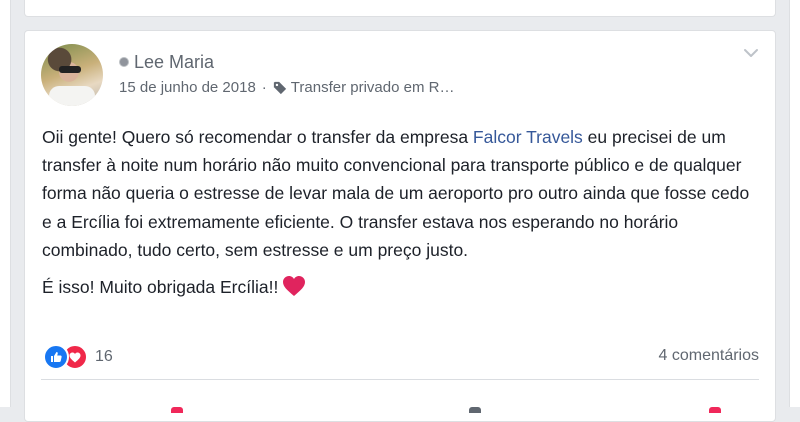 Image resolution: width=800 pixels, height=422 pixels. I want to click on reactions-summary: 16, so click(78, 357).